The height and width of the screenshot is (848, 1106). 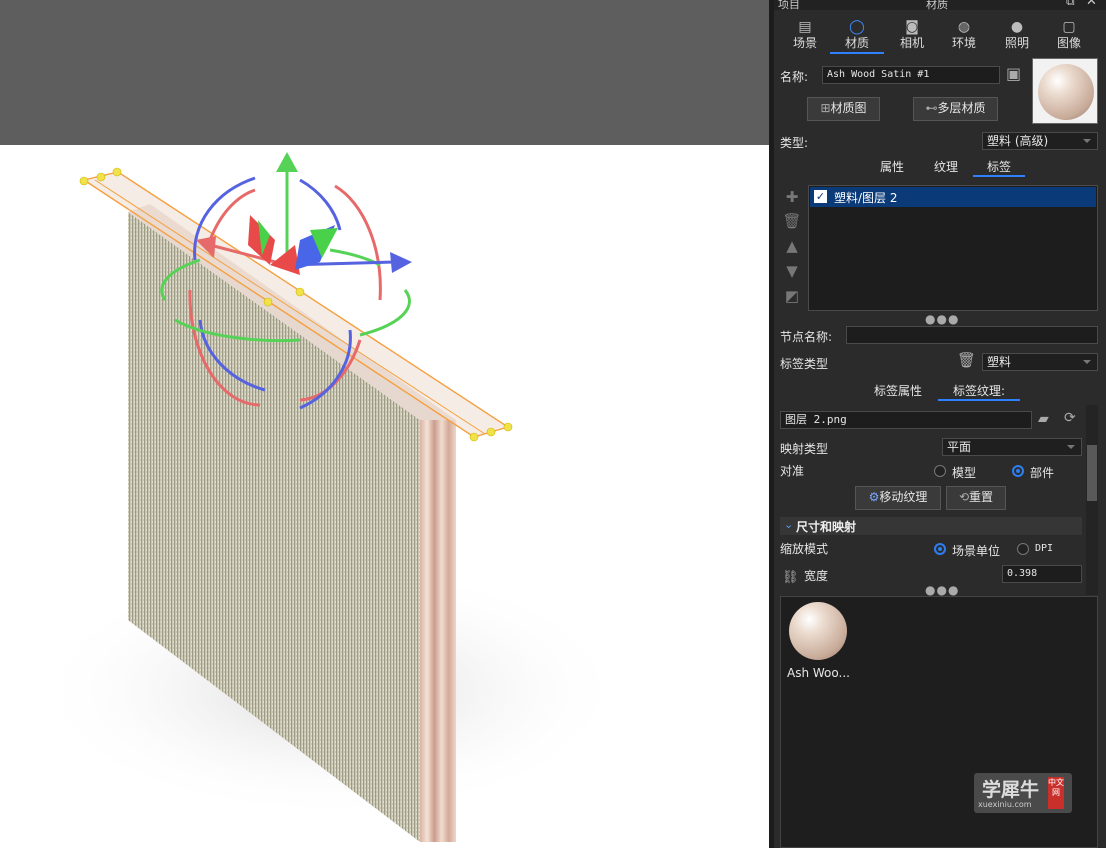 I want to click on frame-icon: ▢, so click(x=1069, y=27).